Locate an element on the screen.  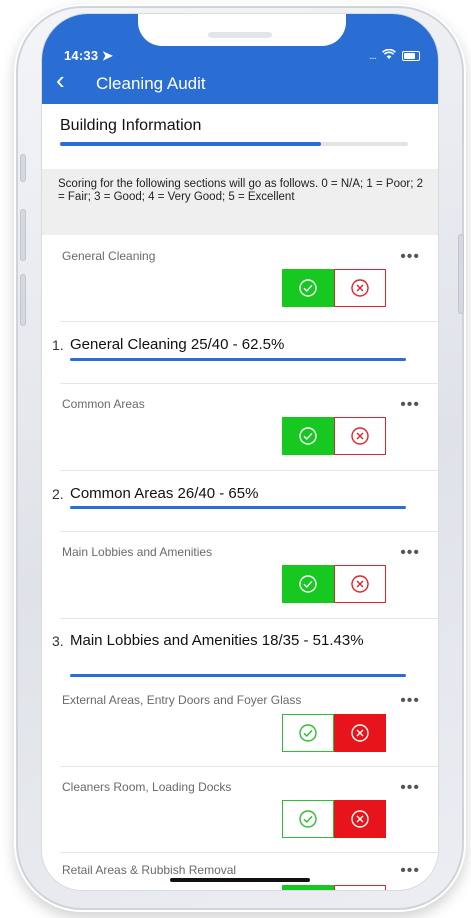
back-chevron-icon: ‹ is located at coordinates (60, 80).